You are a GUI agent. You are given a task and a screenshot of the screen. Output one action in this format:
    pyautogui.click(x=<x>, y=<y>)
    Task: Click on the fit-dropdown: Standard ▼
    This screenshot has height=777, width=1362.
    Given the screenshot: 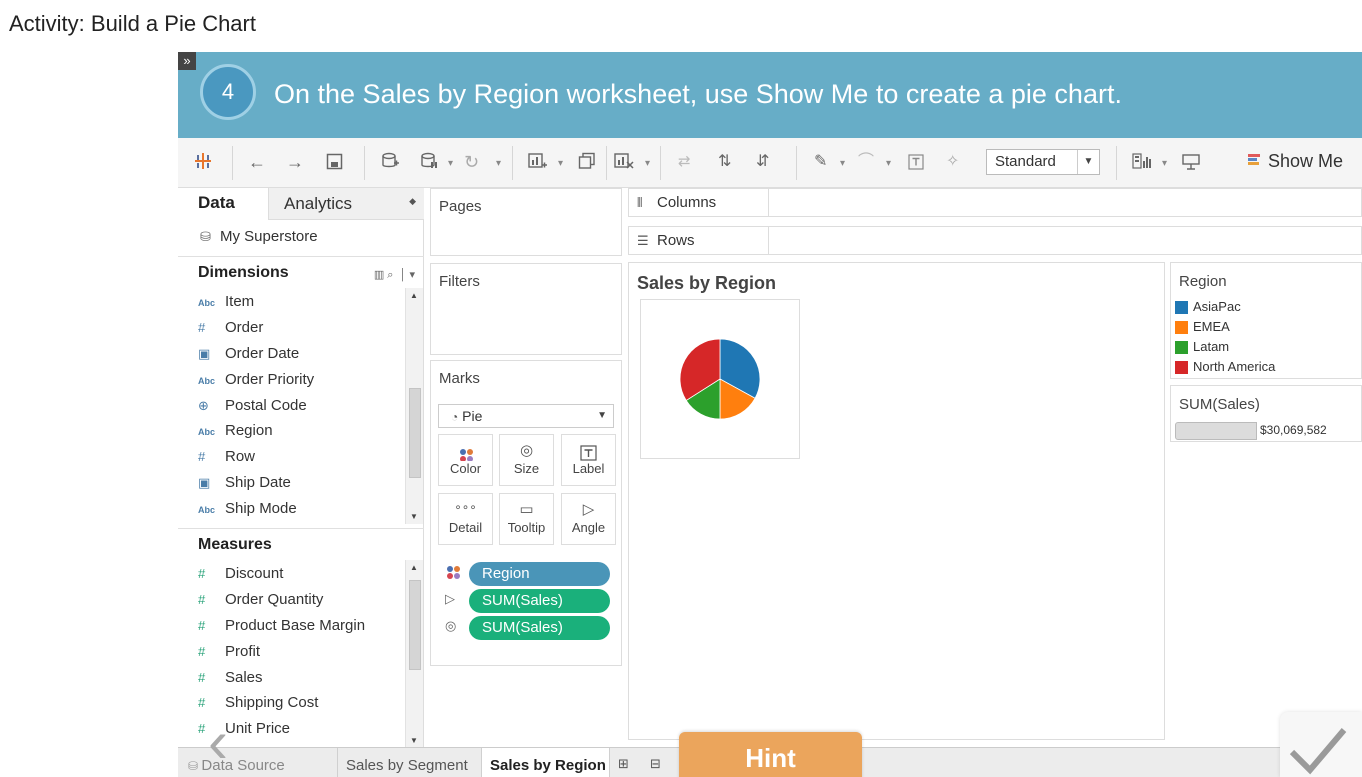 What is the action you would take?
    pyautogui.click(x=1043, y=162)
    